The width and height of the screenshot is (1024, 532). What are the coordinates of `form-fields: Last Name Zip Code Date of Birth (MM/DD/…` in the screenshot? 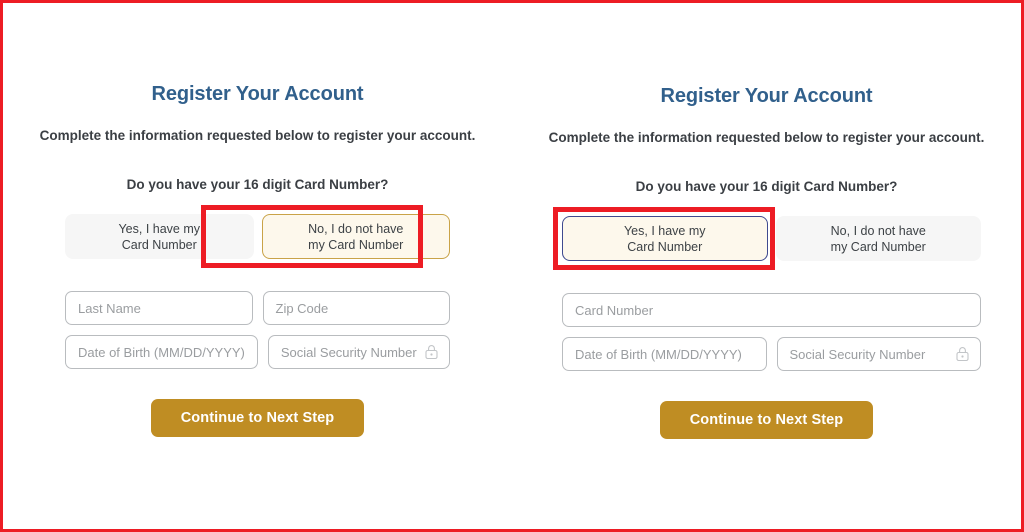 It's located at (257, 330).